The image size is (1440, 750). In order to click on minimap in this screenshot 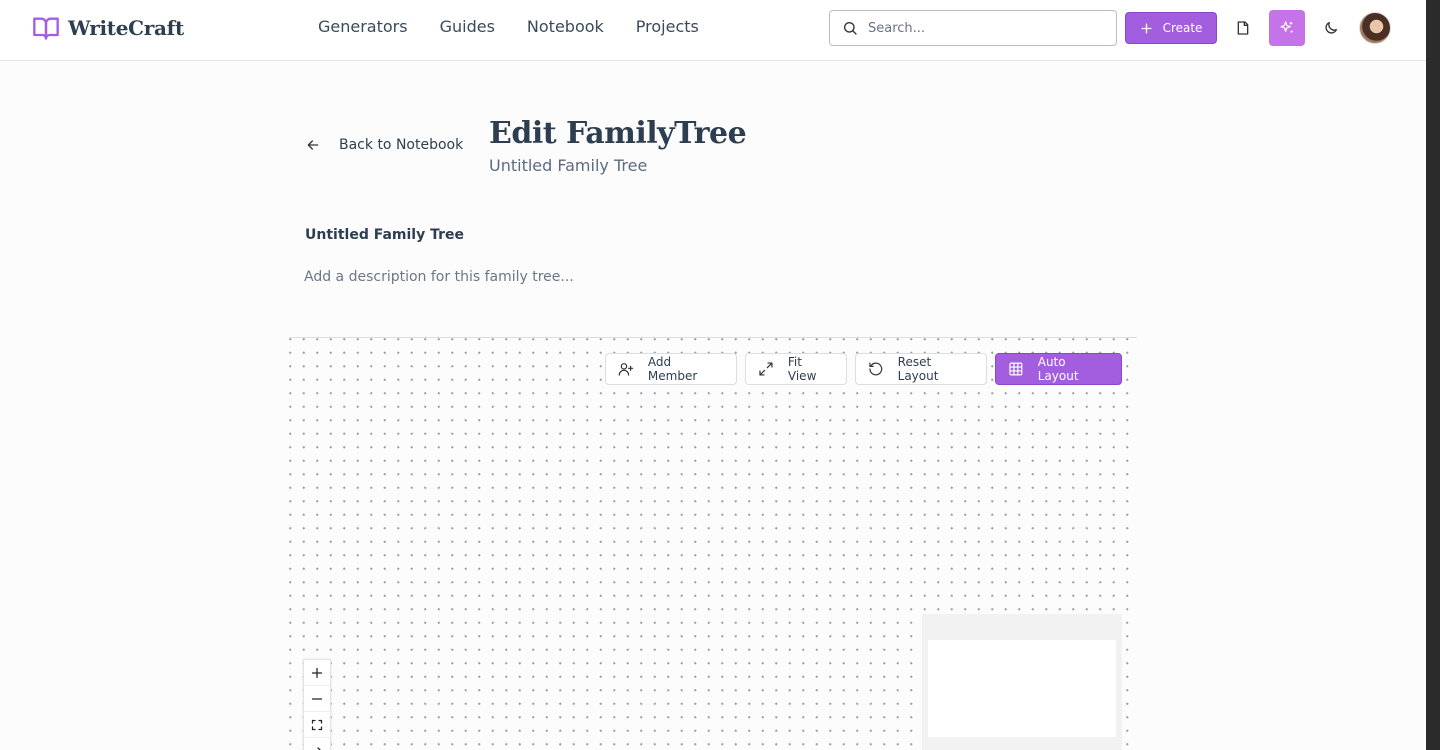, I will do `click(1022, 682)`.